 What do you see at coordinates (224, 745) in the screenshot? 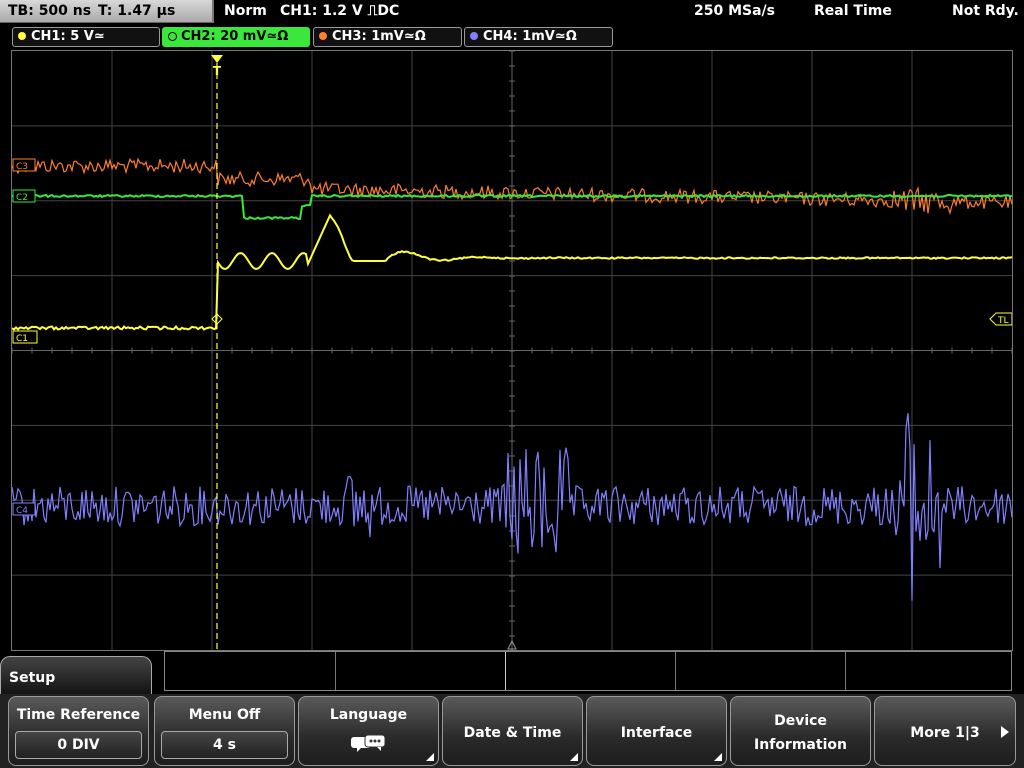
I see `menu-off-value: 4 s` at bounding box center [224, 745].